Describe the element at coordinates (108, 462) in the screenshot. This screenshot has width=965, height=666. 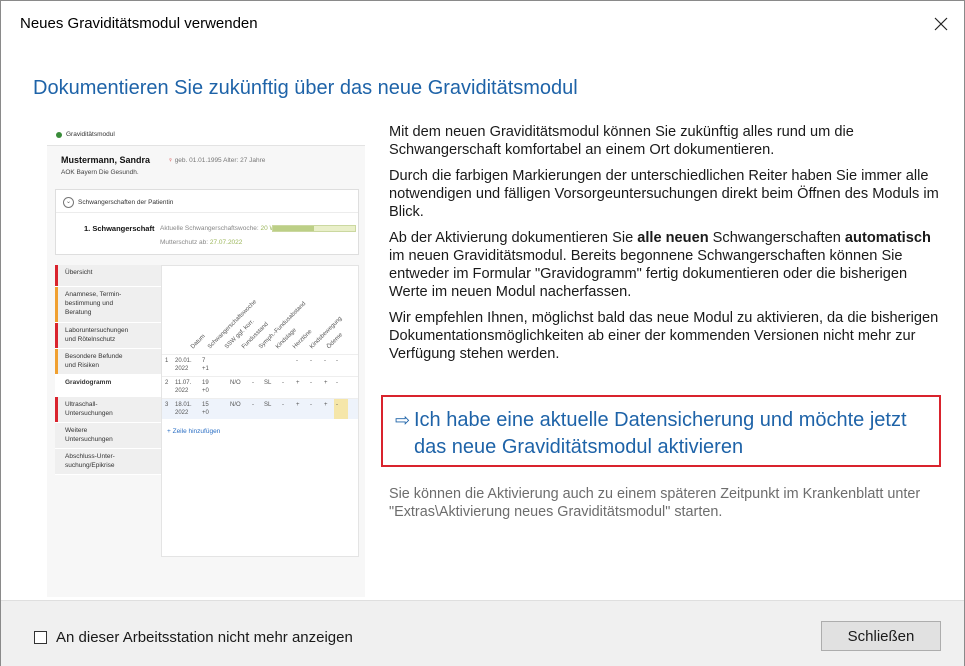
I see `preview-nav-item: Abschluss-Unter-suchung/Epikrise` at that location.